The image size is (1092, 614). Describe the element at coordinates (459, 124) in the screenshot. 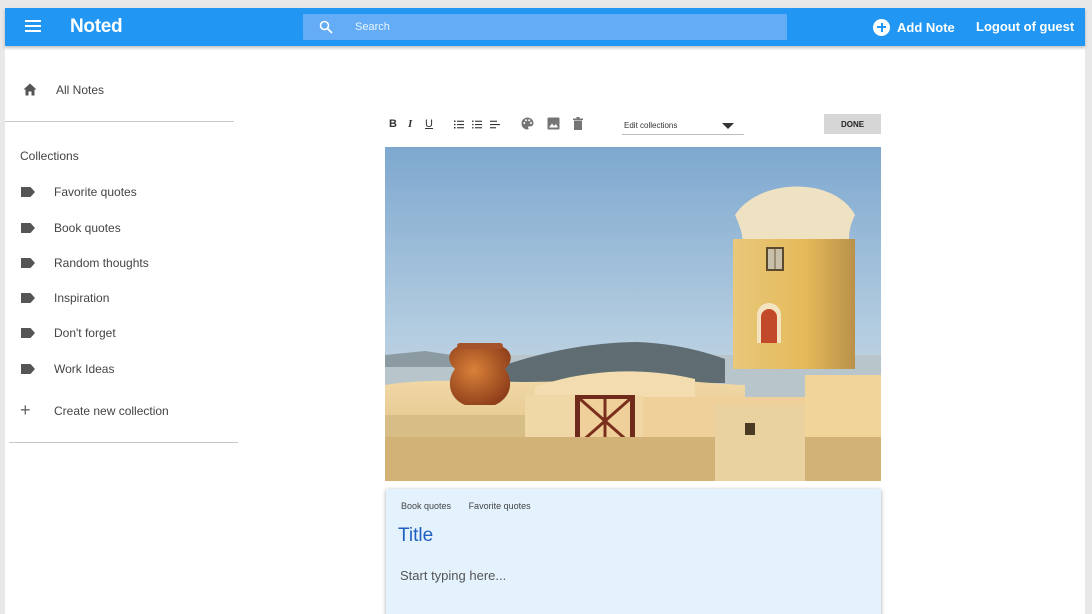

I see `numbered-list-icon` at that location.